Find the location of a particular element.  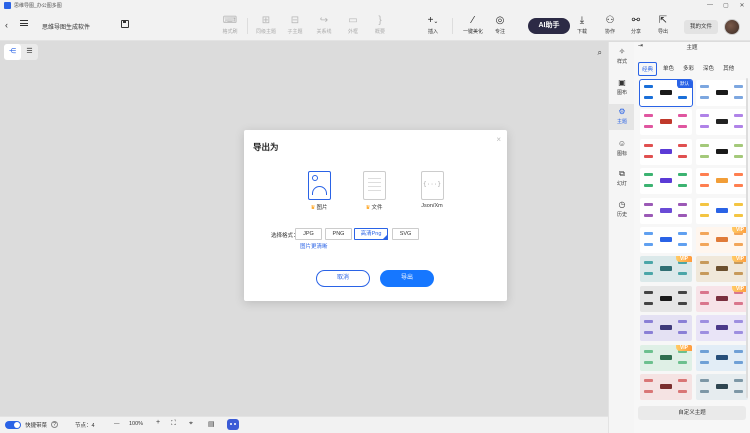

sibling-topic-button: ⊞ 同级主题 is located at coordinates (266, 25).